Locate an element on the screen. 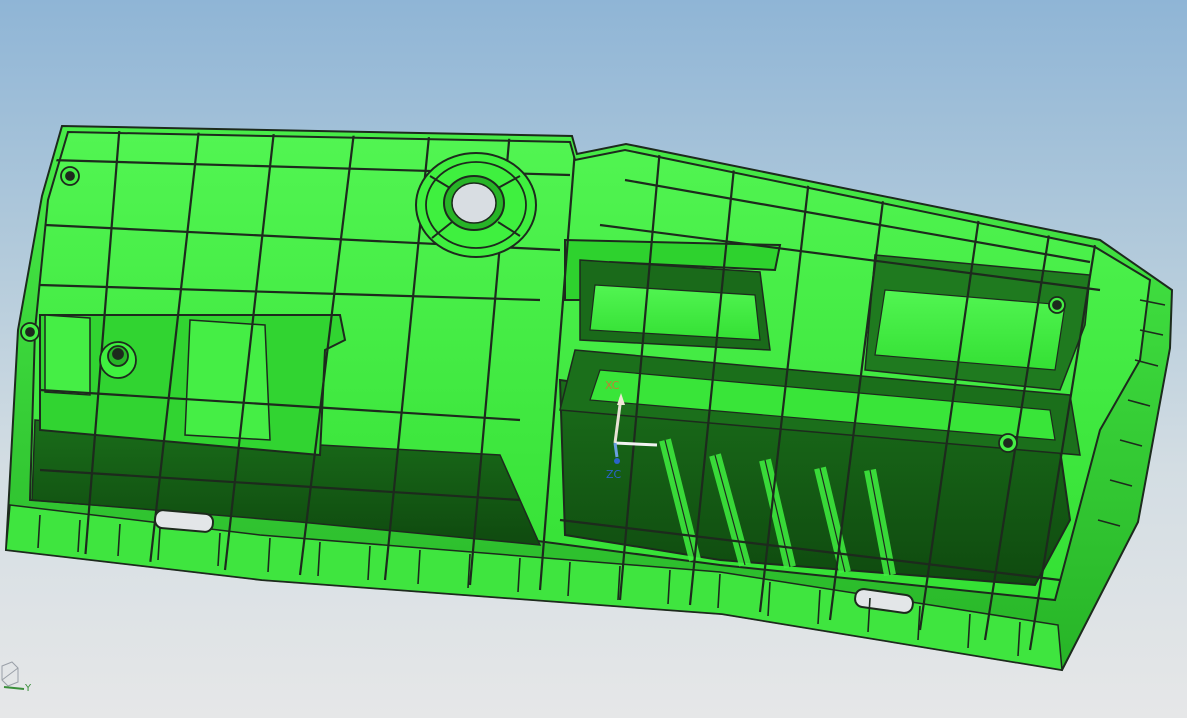  y-axis-arrow-icon is located at coordinates (14, 688).